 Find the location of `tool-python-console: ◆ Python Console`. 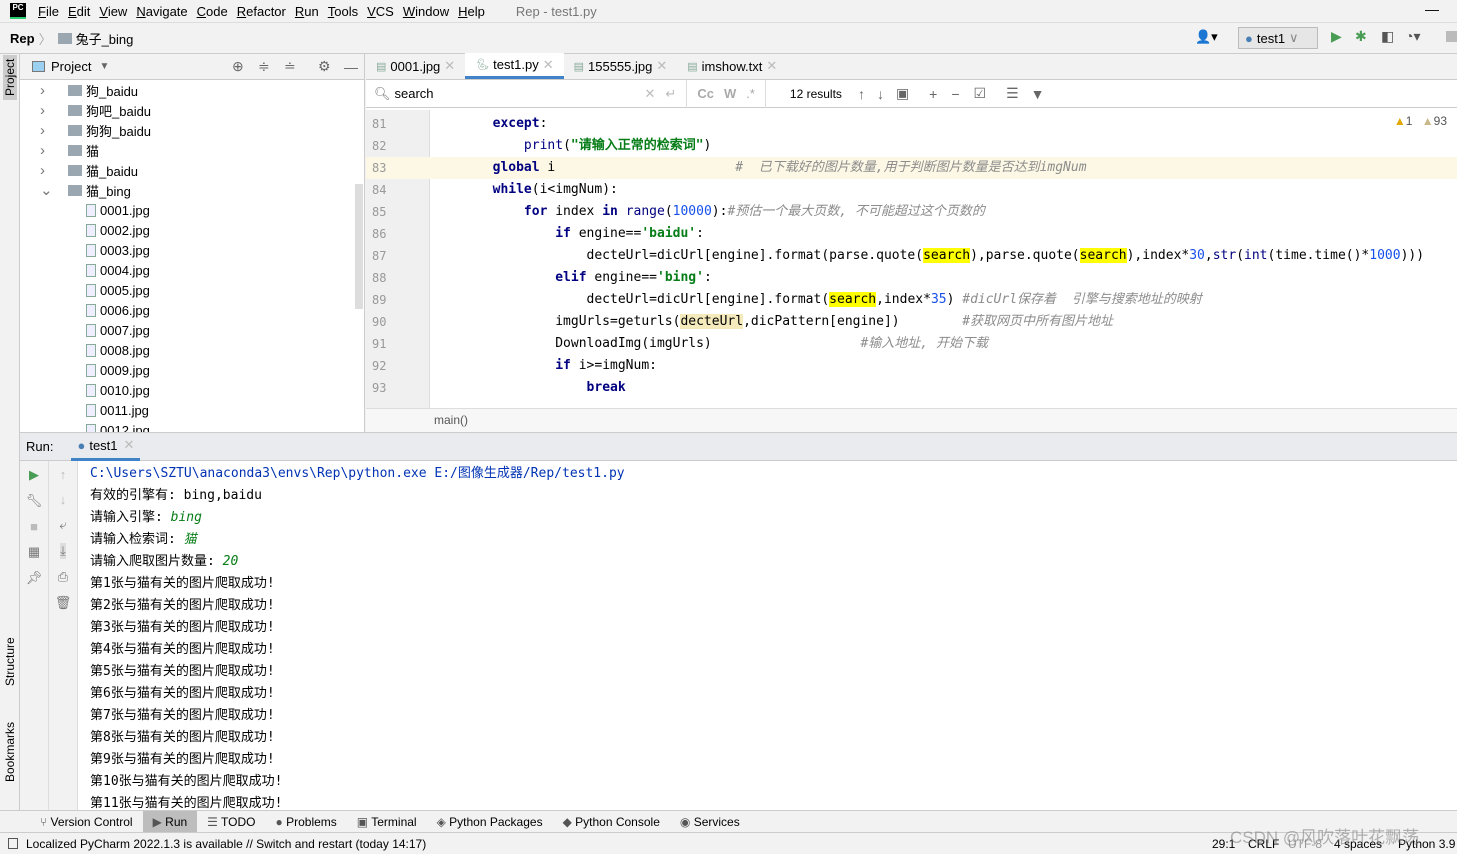

tool-python-console: ◆ Python Console is located at coordinates (611, 822).